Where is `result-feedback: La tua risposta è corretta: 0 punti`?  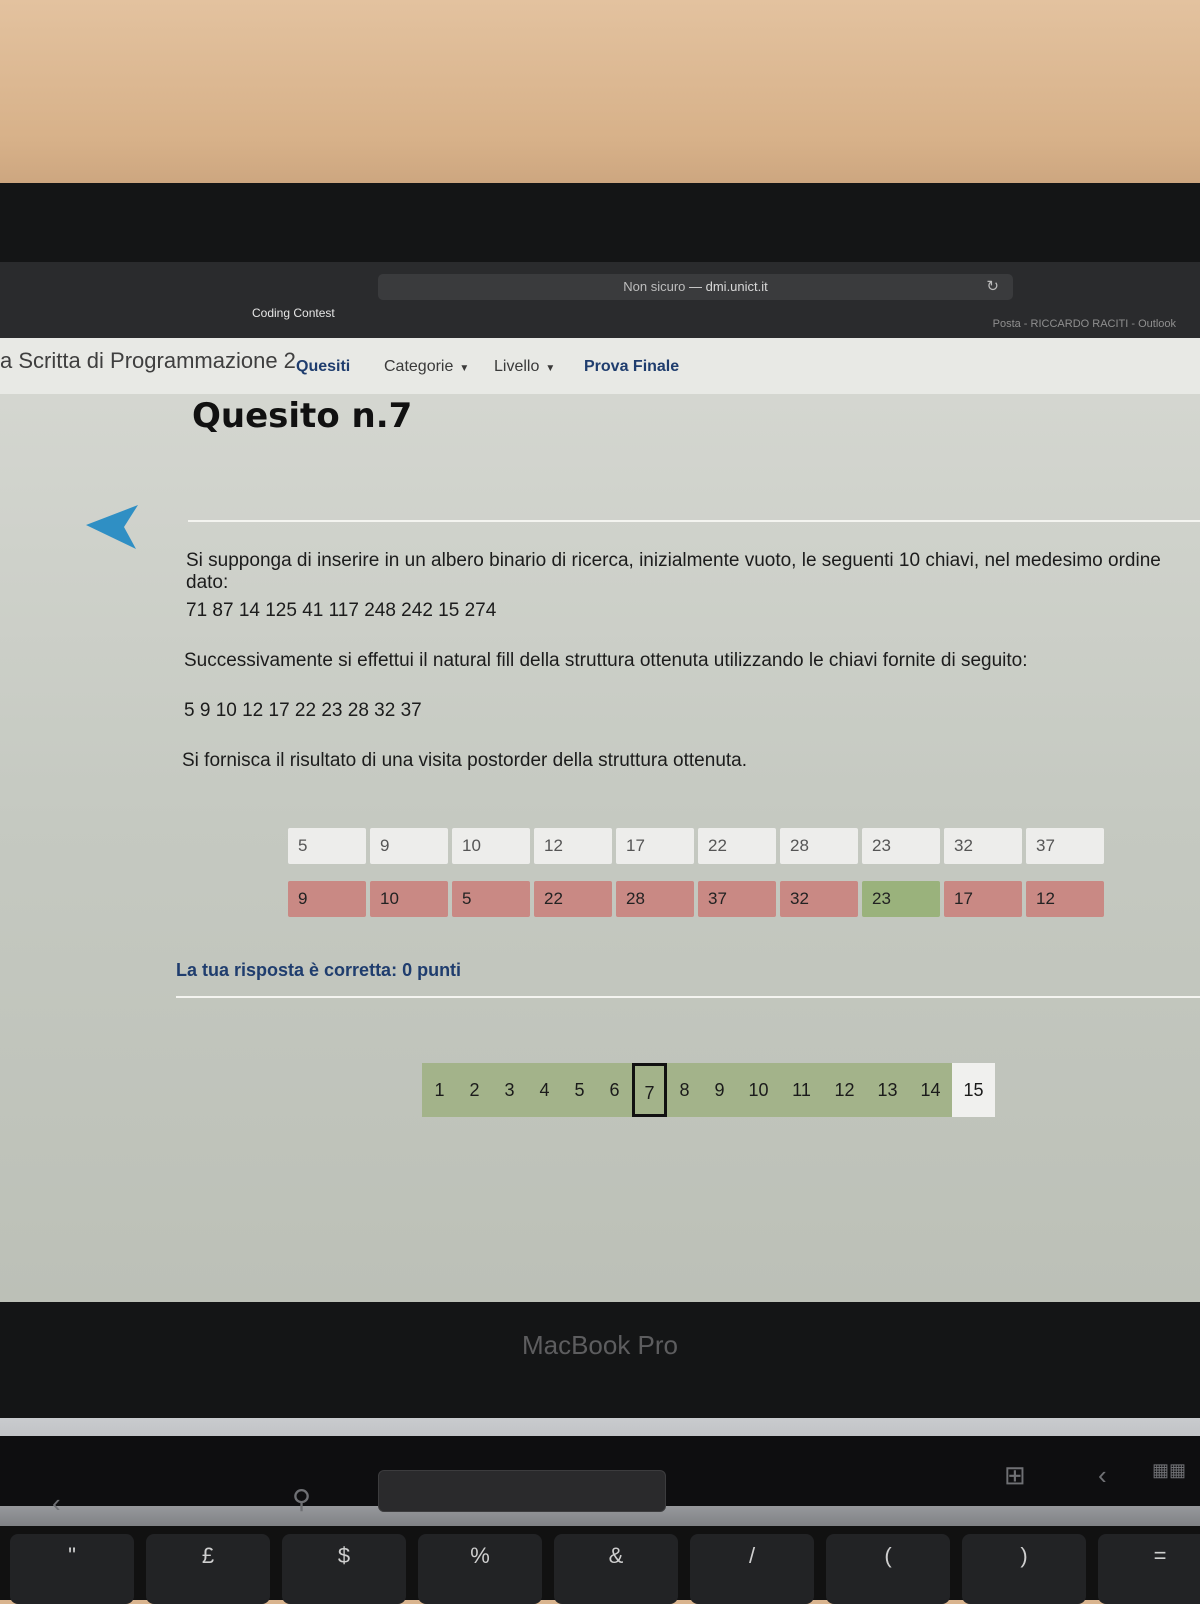 result-feedback: La tua risposta è corretta: 0 punti is located at coordinates (319, 970).